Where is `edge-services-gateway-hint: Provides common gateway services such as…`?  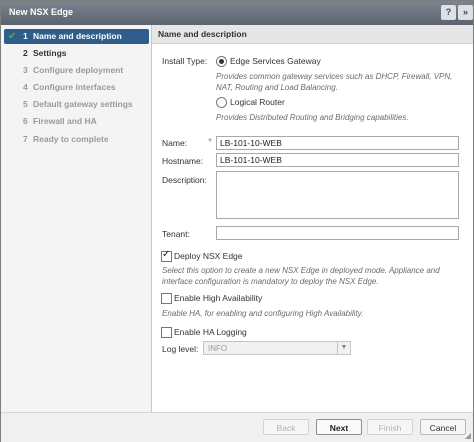
edge-services-gateway-hint: Provides common gateway services such as… is located at coordinates (334, 82).